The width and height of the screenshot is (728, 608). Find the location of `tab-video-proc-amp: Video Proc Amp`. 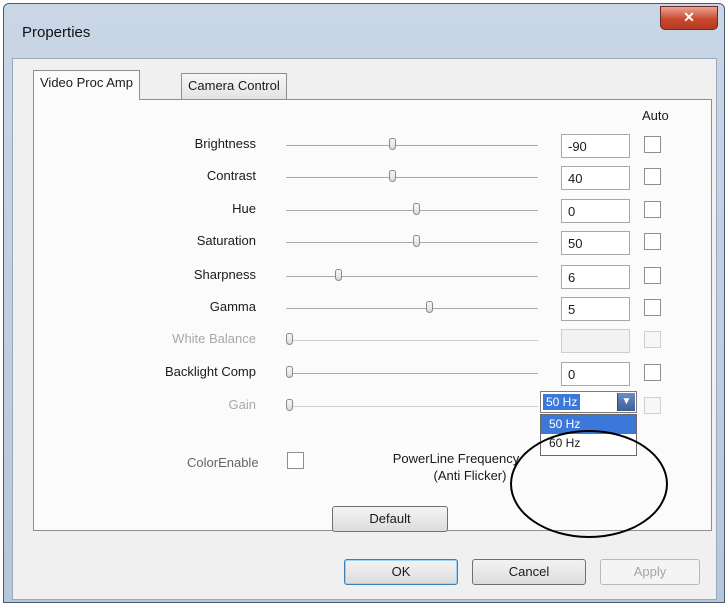

tab-video-proc-amp: Video Proc Amp is located at coordinates (86, 85).